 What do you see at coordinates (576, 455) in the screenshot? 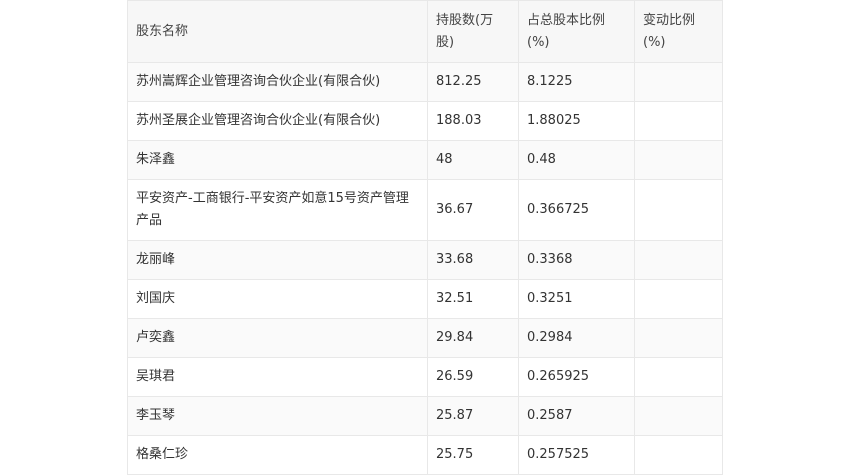
I see `cell-ratio: 0.257525` at bounding box center [576, 455].